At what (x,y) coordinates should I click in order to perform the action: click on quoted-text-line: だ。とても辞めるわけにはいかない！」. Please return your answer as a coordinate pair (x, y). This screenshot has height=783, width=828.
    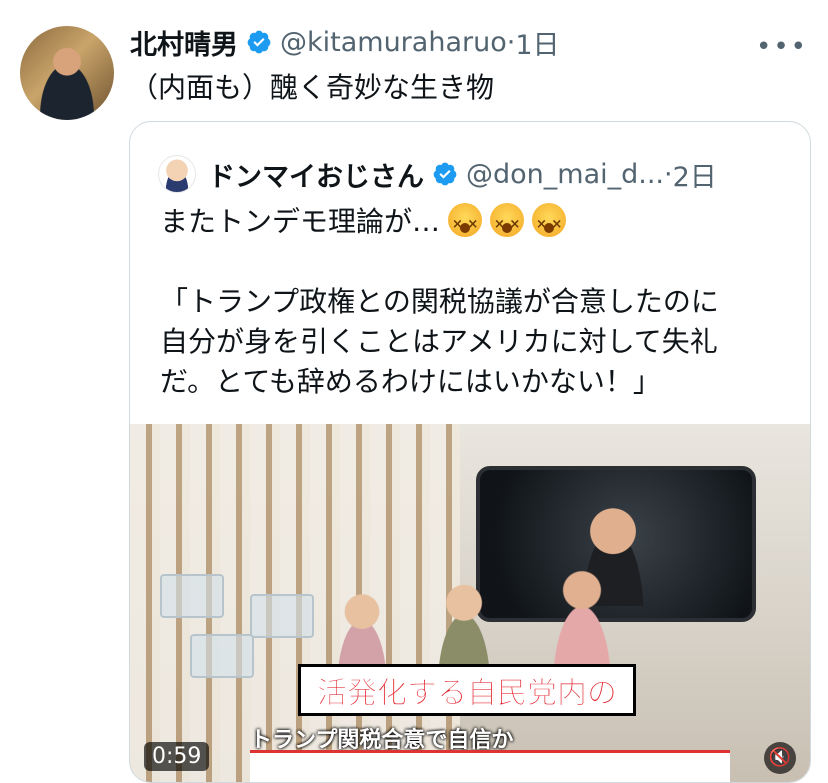
    Looking at the image, I should click on (410, 381).